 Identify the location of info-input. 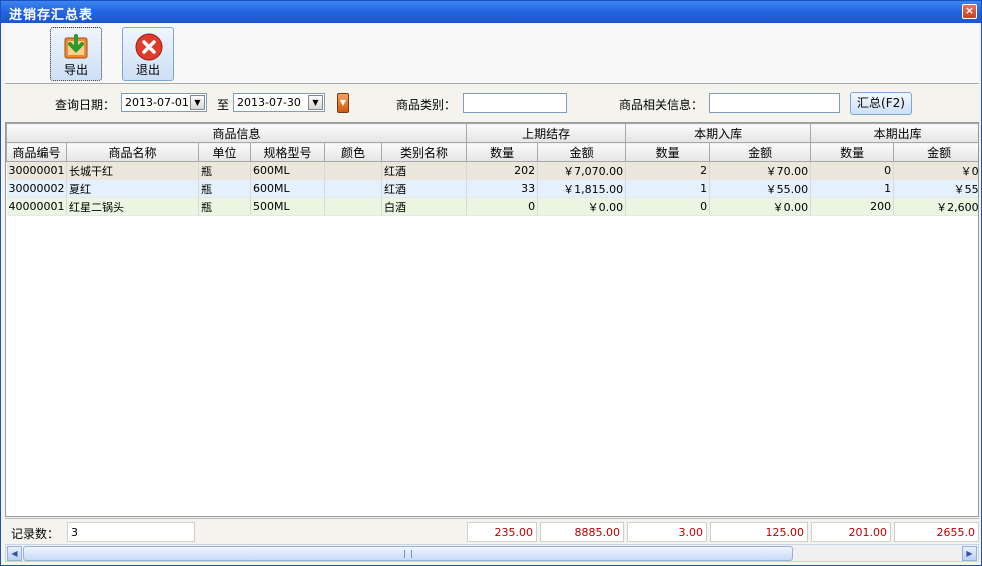
(774, 103).